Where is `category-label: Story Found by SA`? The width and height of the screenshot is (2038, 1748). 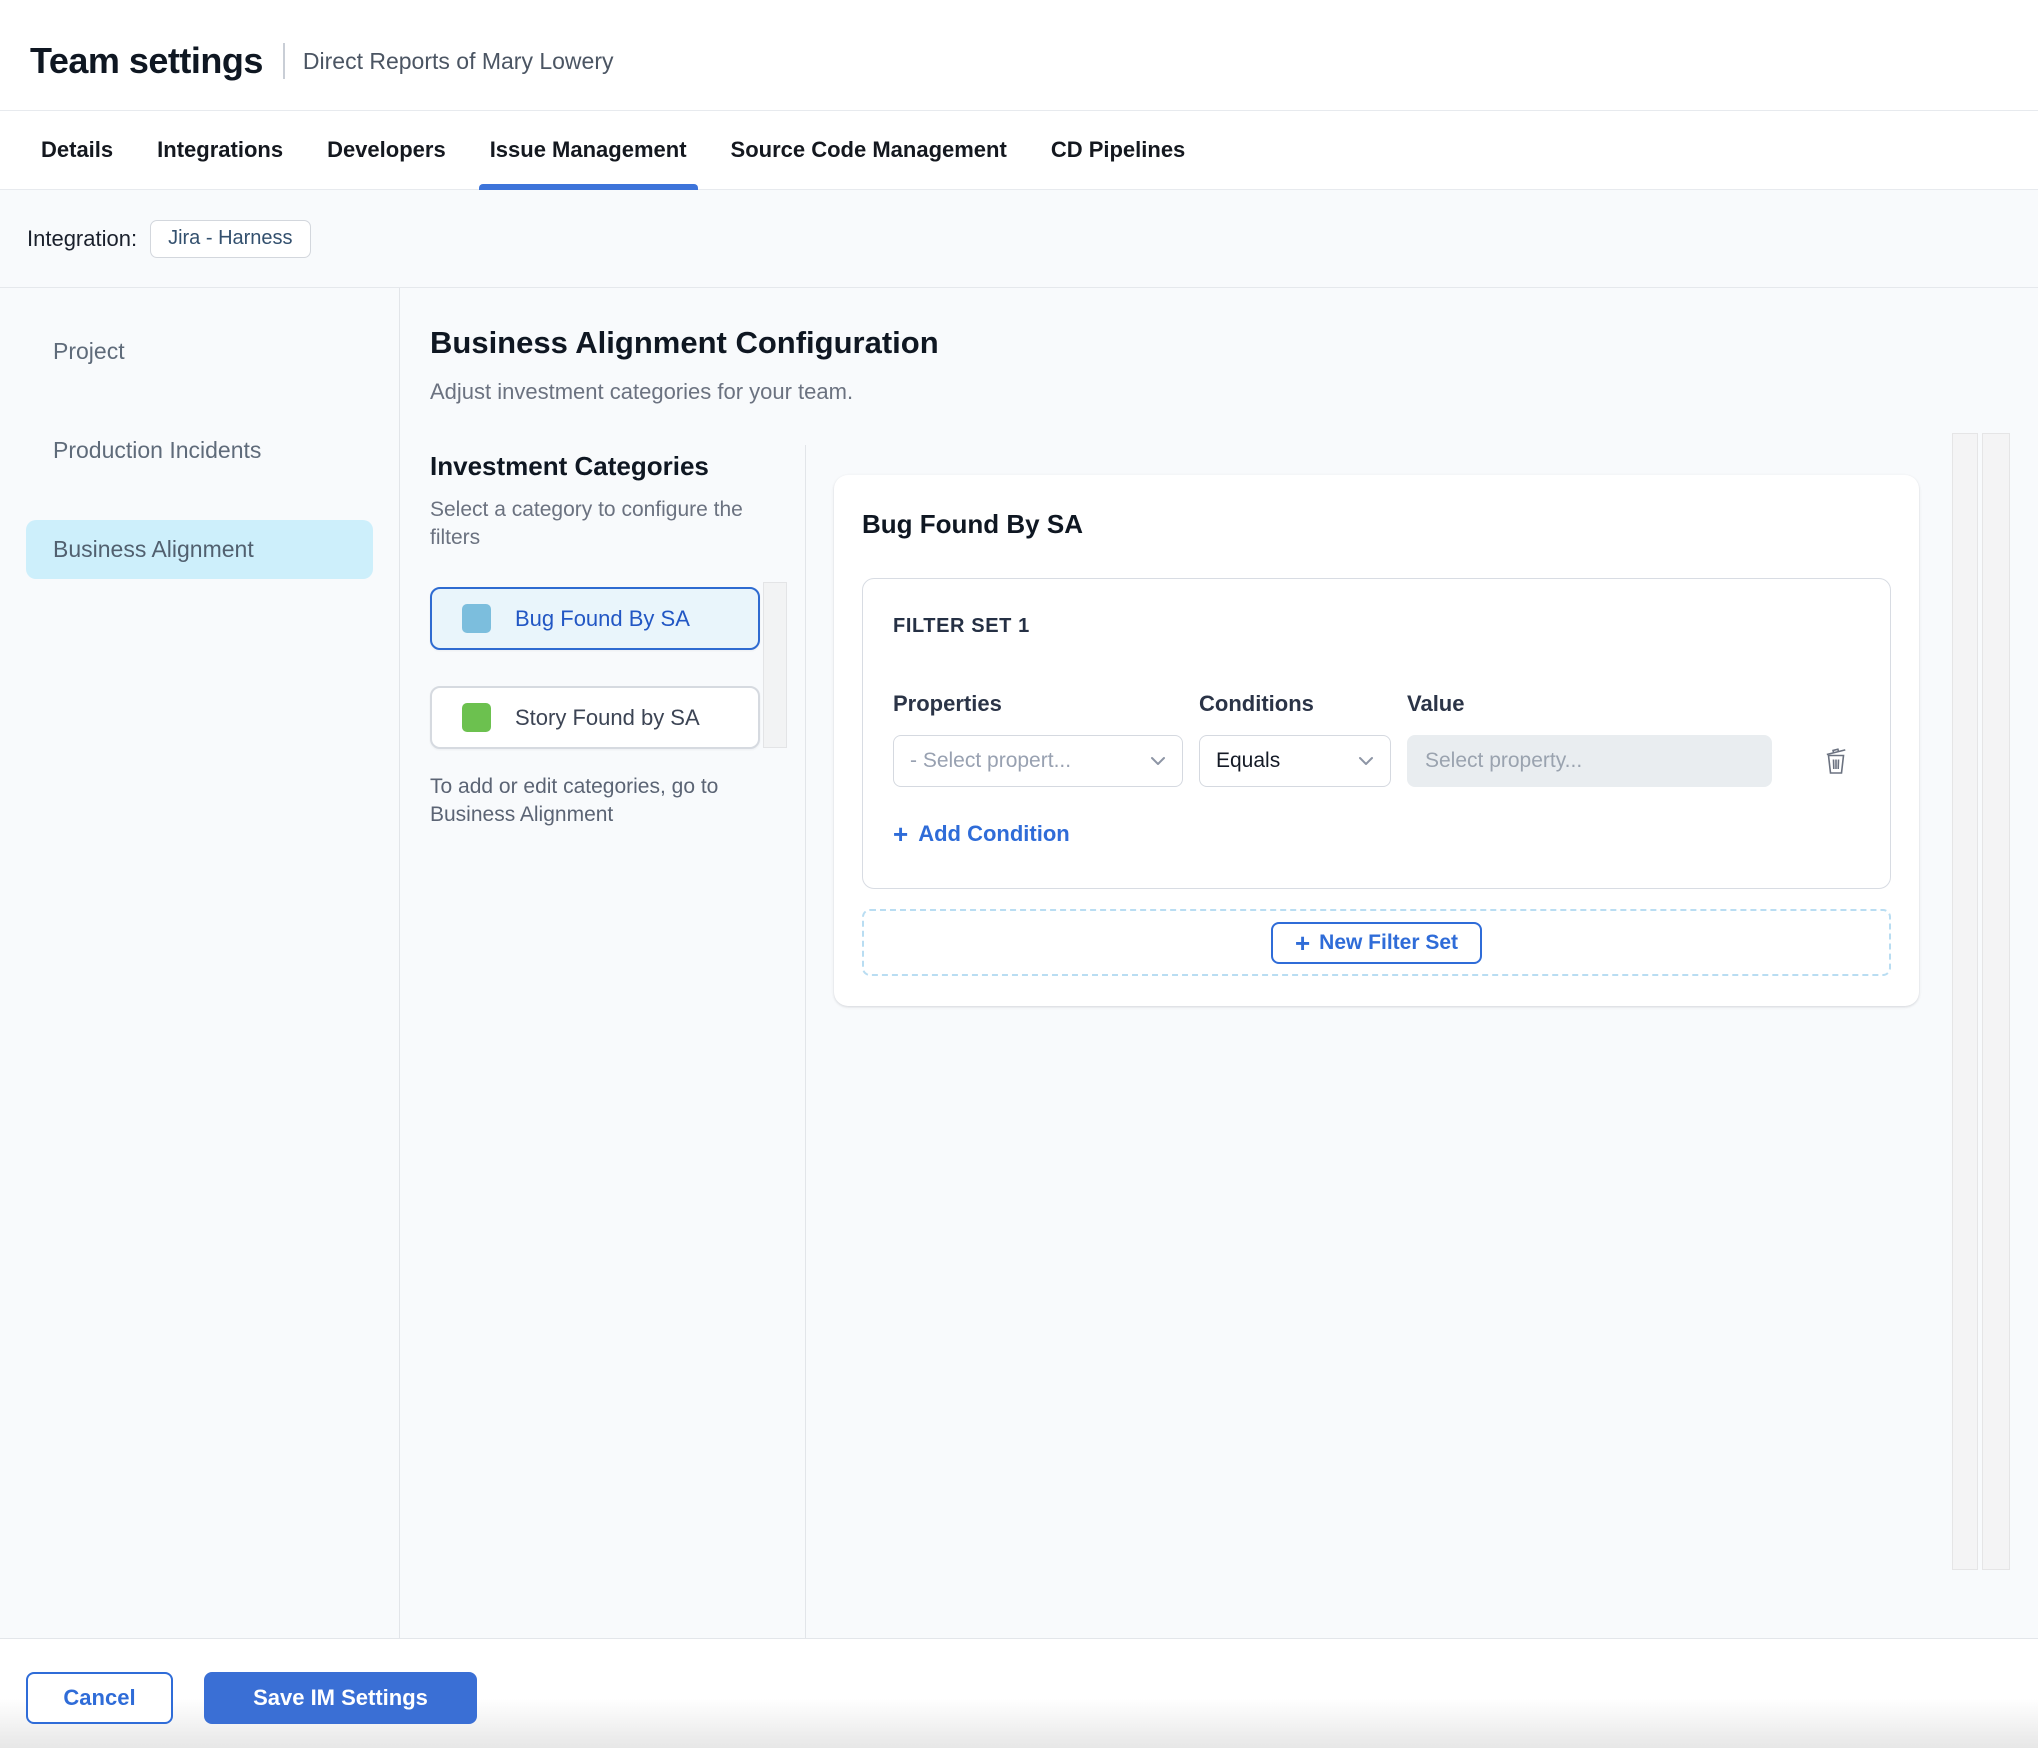
category-label: Story Found by SA is located at coordinates (607, 717).